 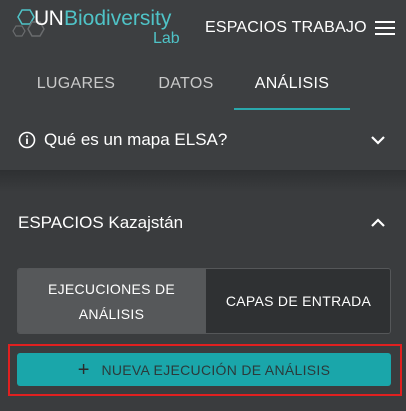 I want to click on elsa-info-expander: Qué es un mapa ELSA?, so click(x=203, y=140).